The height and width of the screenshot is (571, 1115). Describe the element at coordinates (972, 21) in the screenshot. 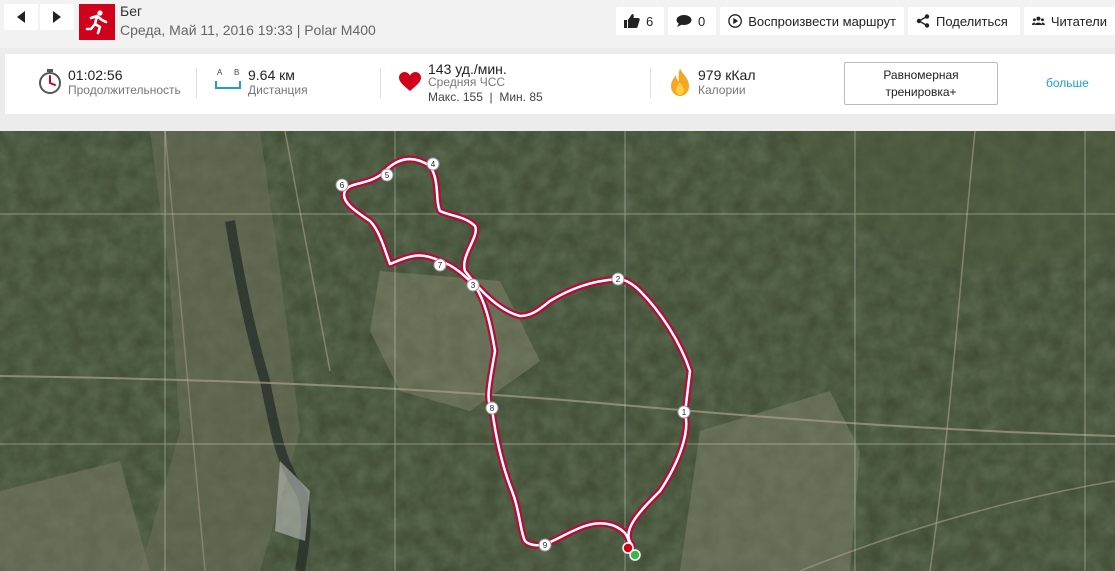

I see `share-label: Поделиться` at that location.